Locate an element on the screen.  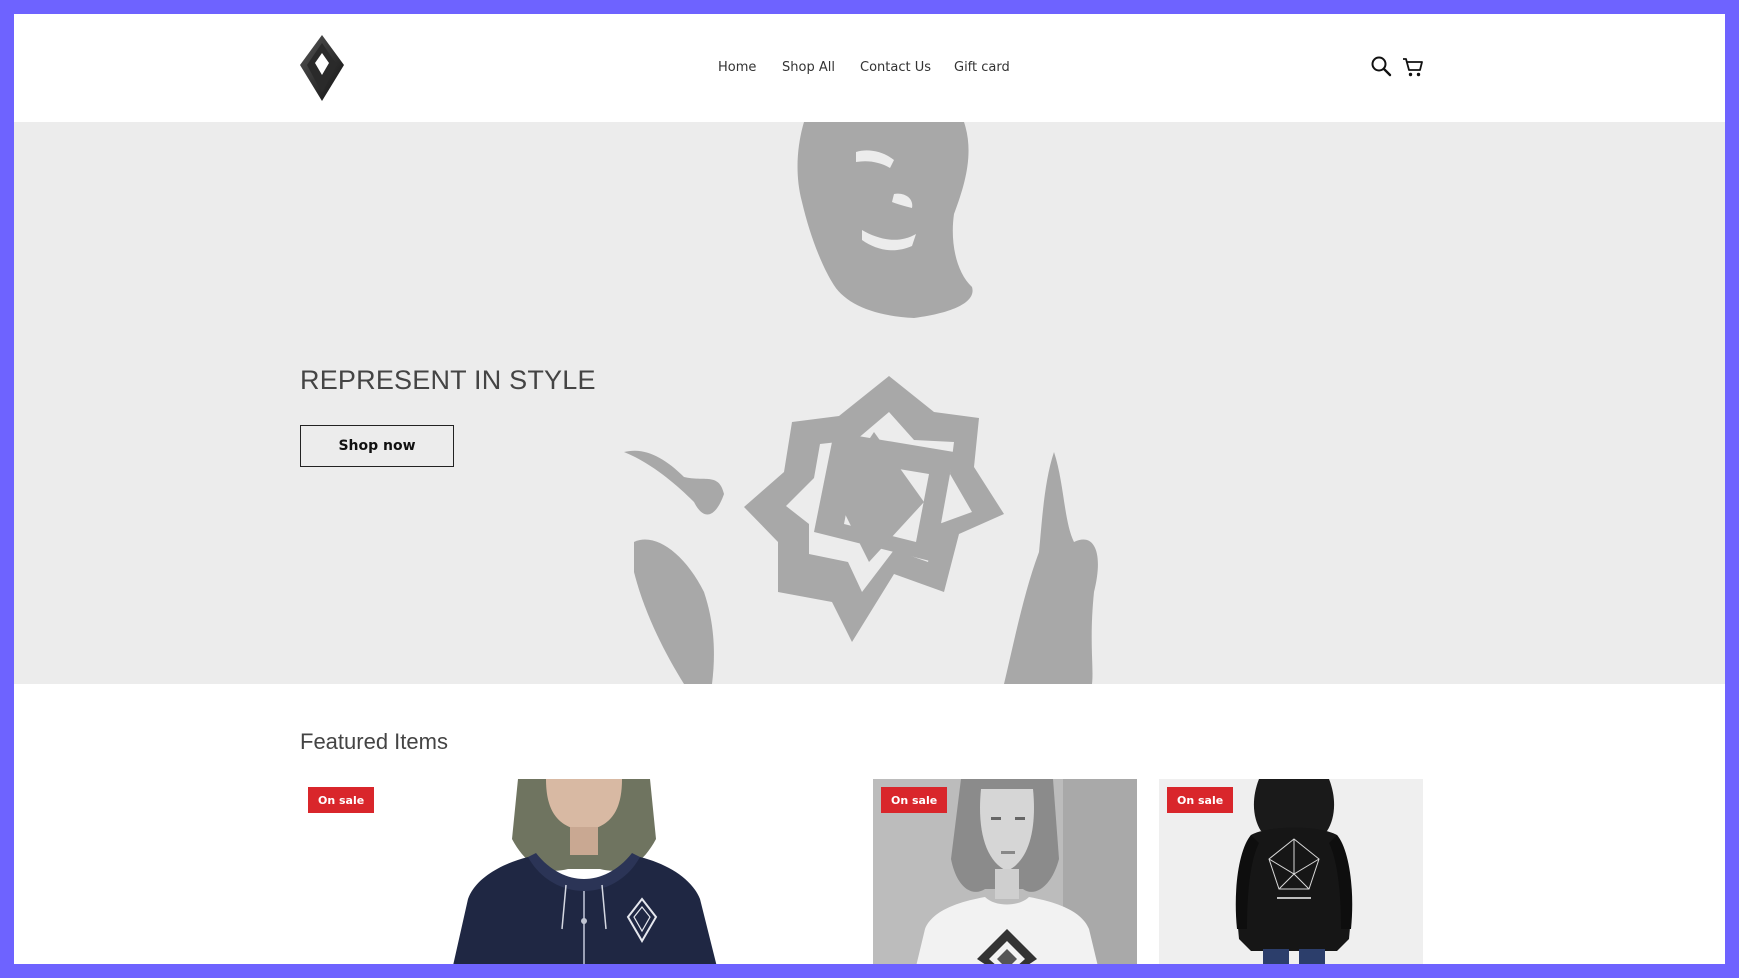
nav-home: Home is located at coordinates (737, 67).